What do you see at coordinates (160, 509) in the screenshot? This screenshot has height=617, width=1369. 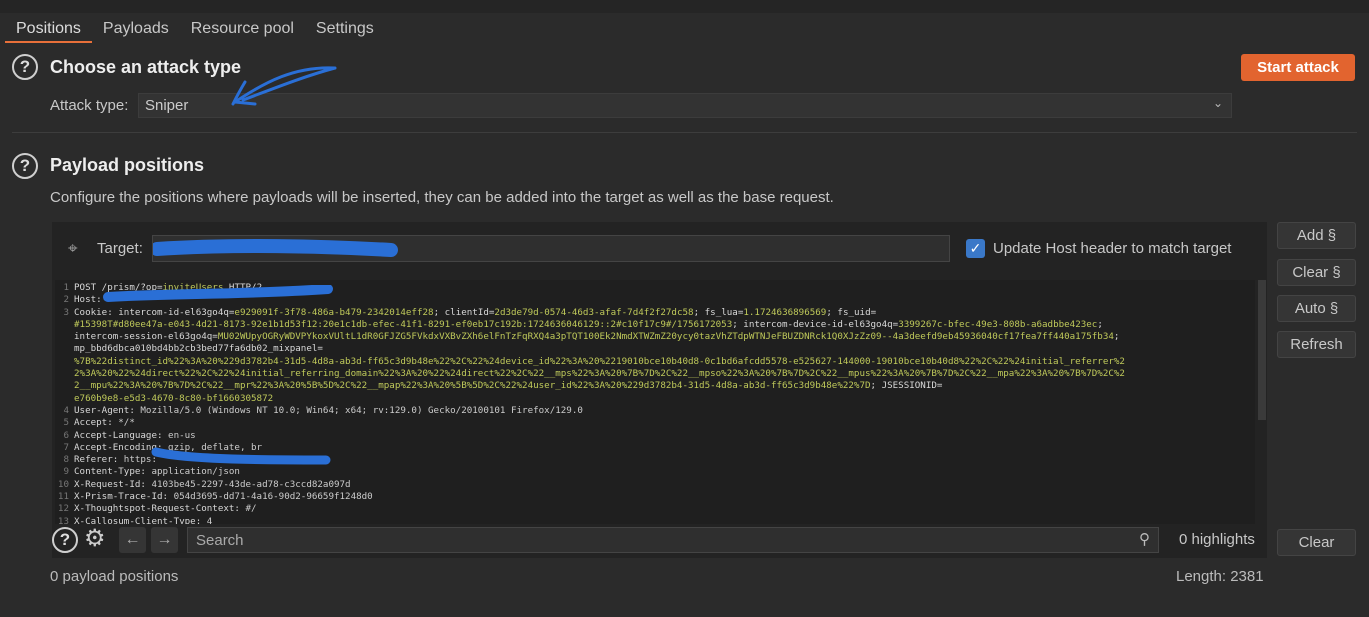 I see `request-text: X-Thoughtspot-Request-Context:` at bounding box center [160, 509].